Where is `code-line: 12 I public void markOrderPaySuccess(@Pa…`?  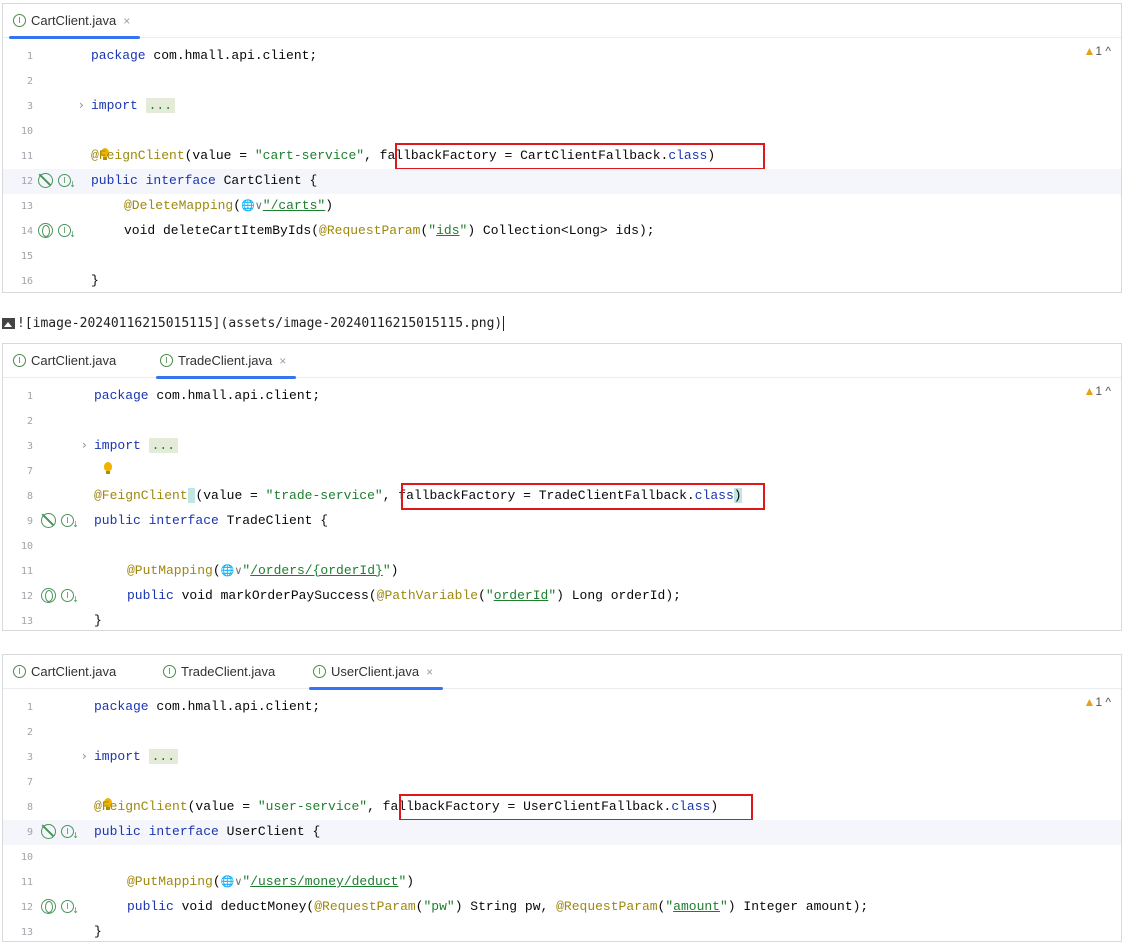
code-line: 12 I public void markOrderPaySuccess(@Pa… is located at coordinates (562, 596).